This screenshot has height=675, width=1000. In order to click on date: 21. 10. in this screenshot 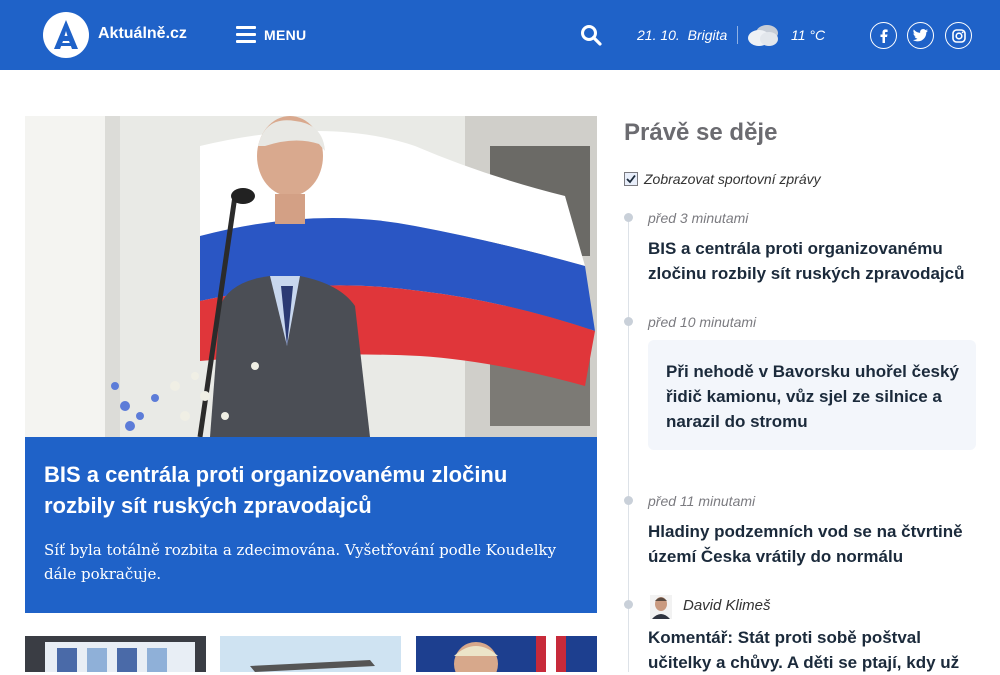, I will do `click(658, 35)`.